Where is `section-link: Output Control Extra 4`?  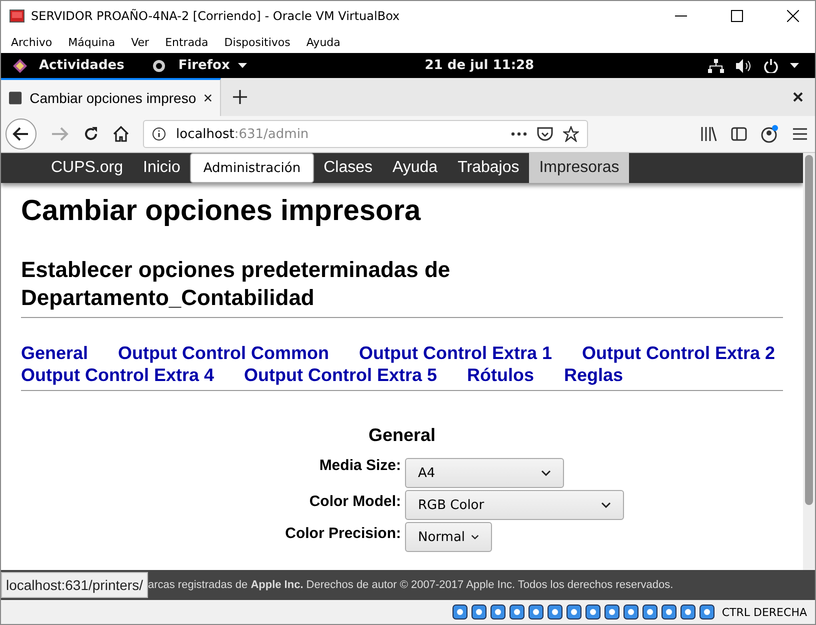 section-link: Output Control Extra 4 is located at coordinates (117, 375).